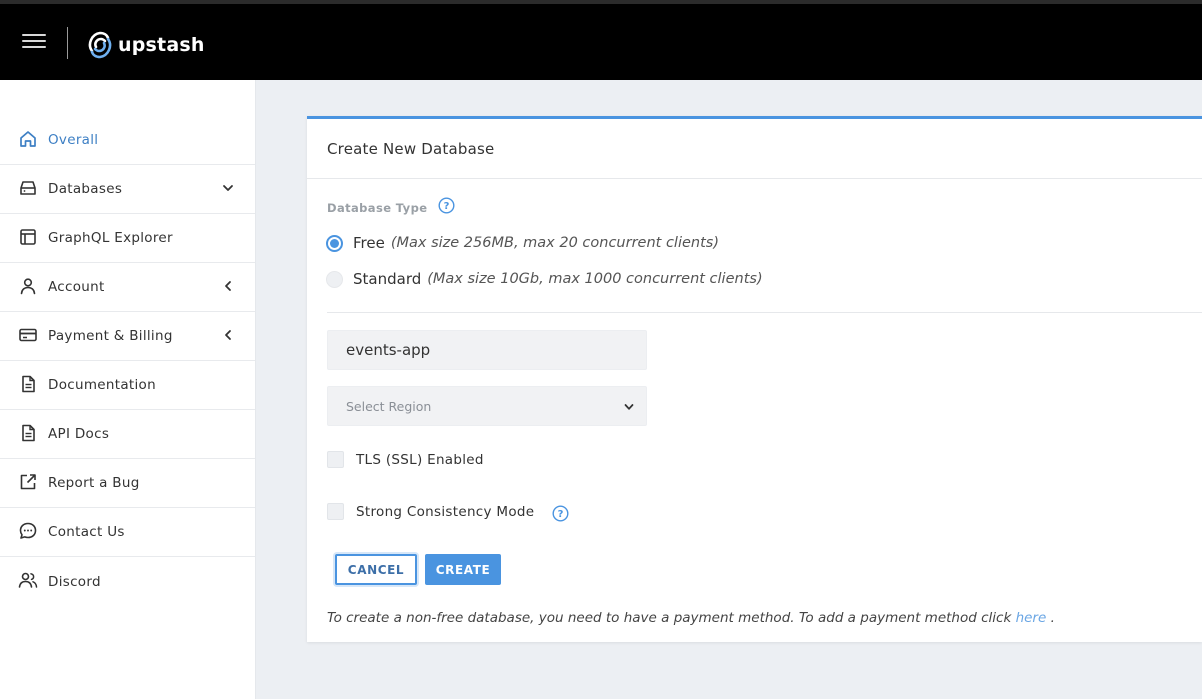 This screenshot has width=1202, height=699. Describe the element at coordinates (334, 243) in the screenshot. I see `radio-button-checked` at that location.